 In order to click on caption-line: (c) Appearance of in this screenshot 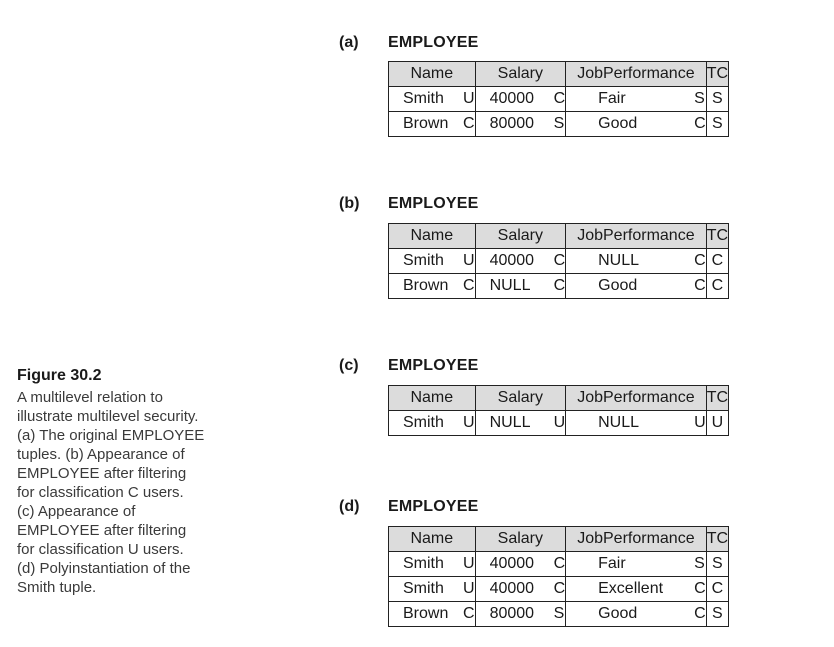, I will do `click(76, 511)`.